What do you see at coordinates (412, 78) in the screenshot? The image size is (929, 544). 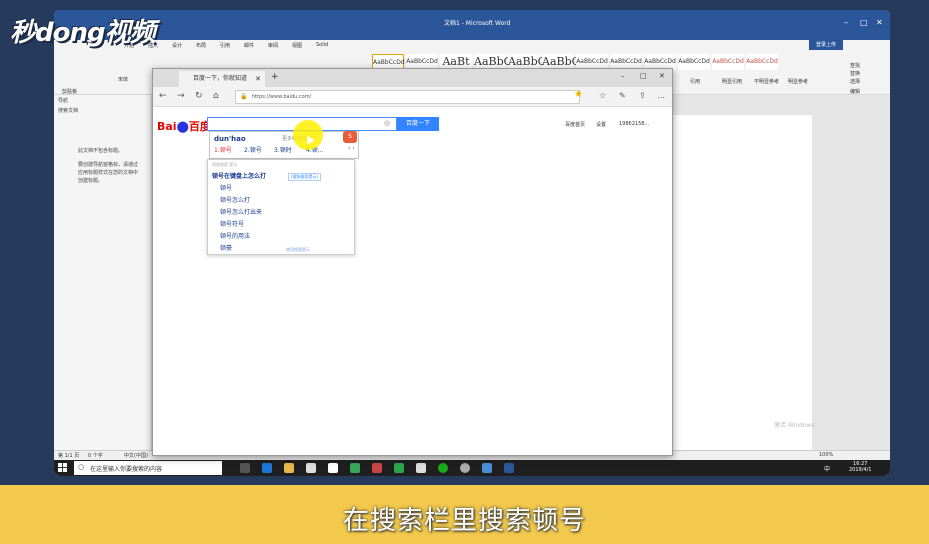 I see `browser-tab-bar: 百度一下，你就知道 ✕ + – □ ✕` at bounding box center [412, 78].